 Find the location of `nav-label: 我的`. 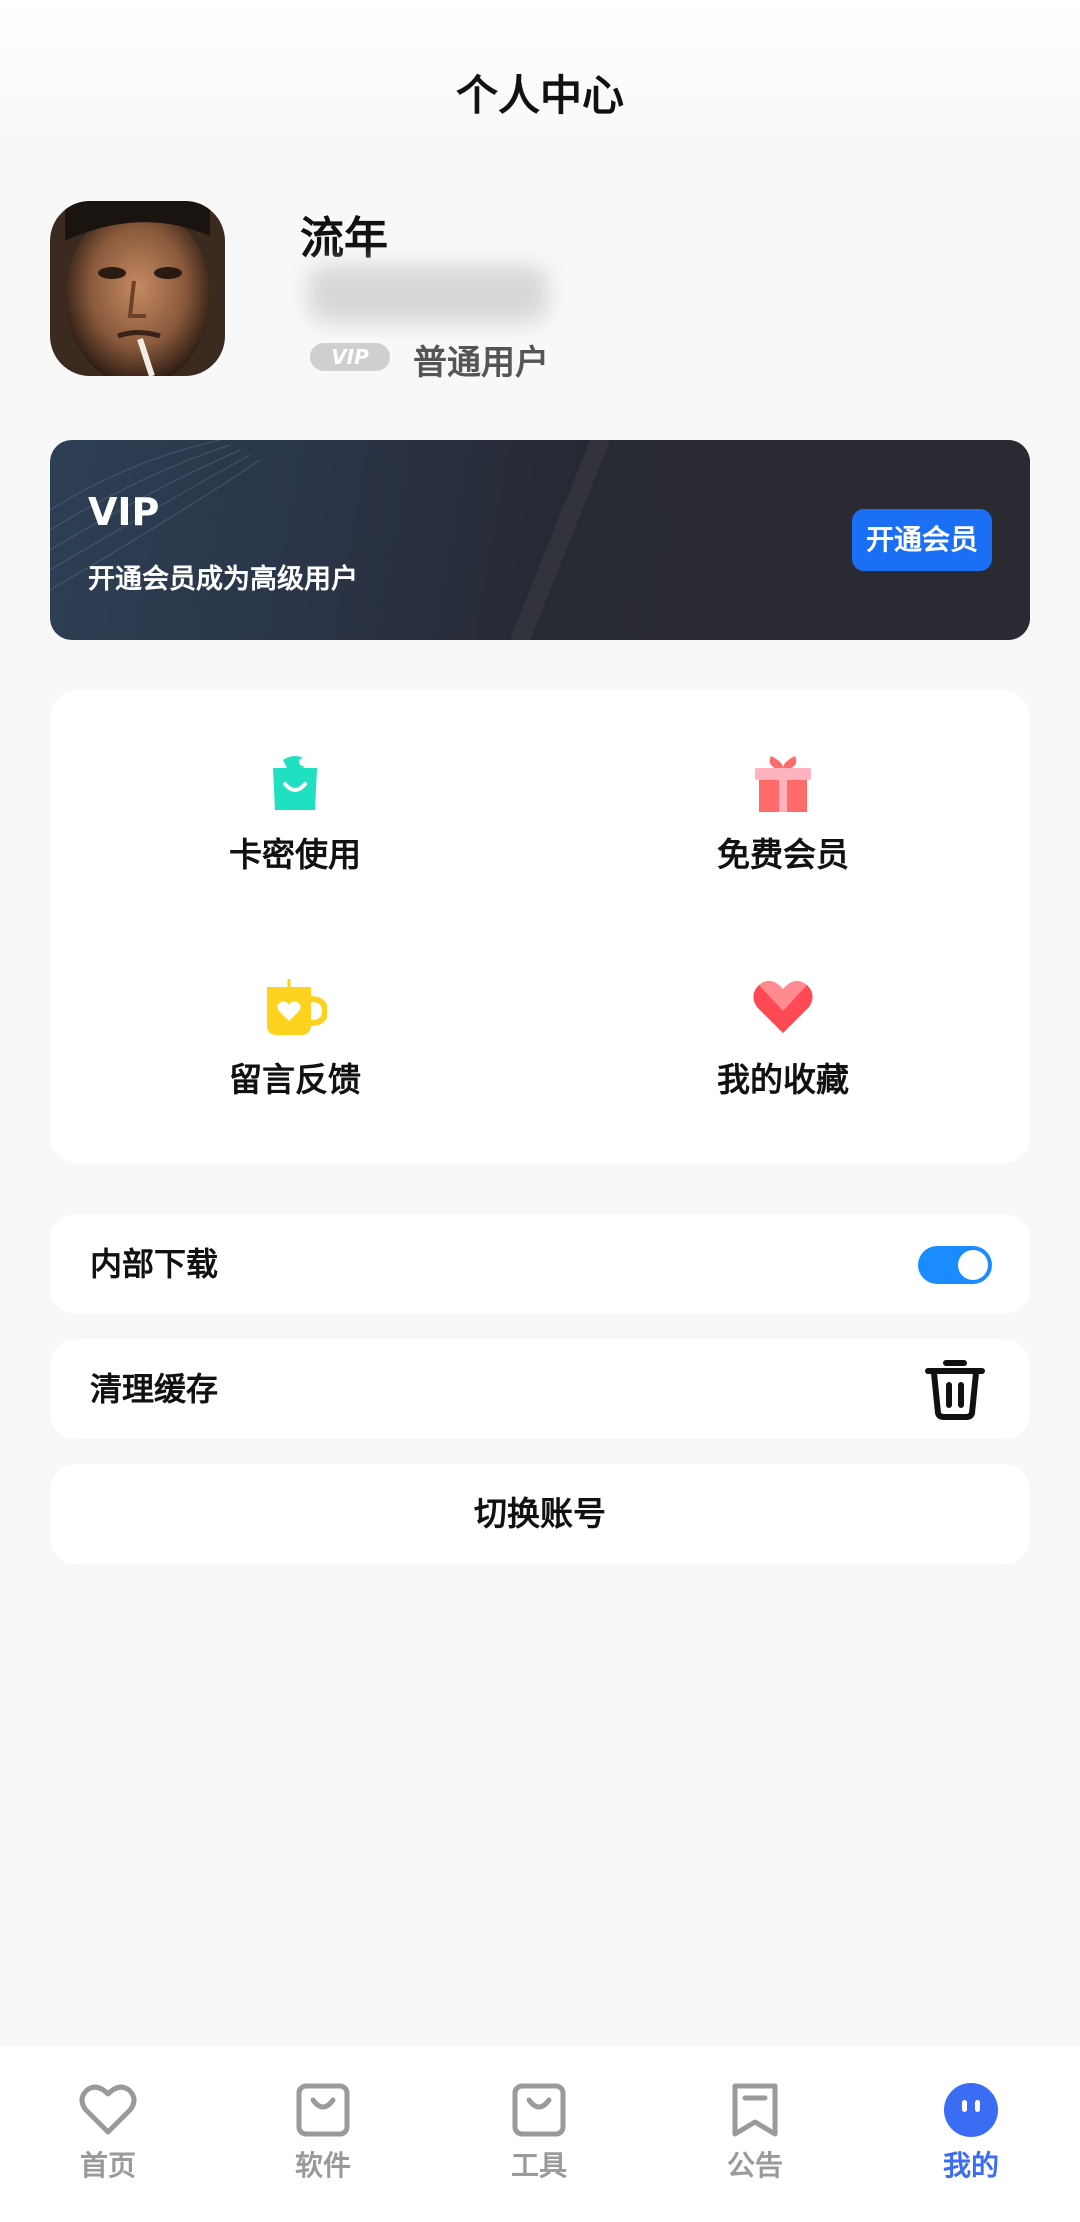

nav-label: 我的 is located at coordinates (970, 2165).